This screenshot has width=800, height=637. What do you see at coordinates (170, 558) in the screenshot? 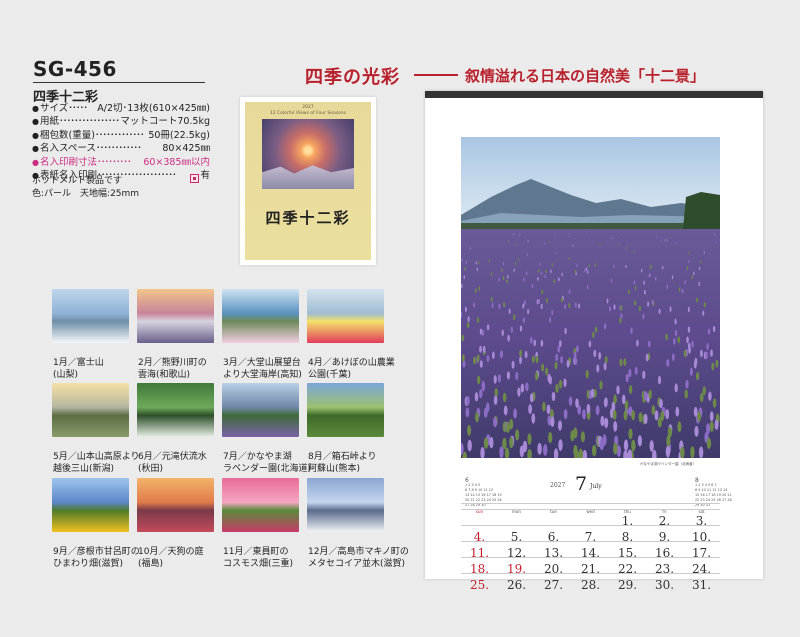
I see `month-caption: 10月／天狗の庭 (福島)` at bounding box center [170, 558].